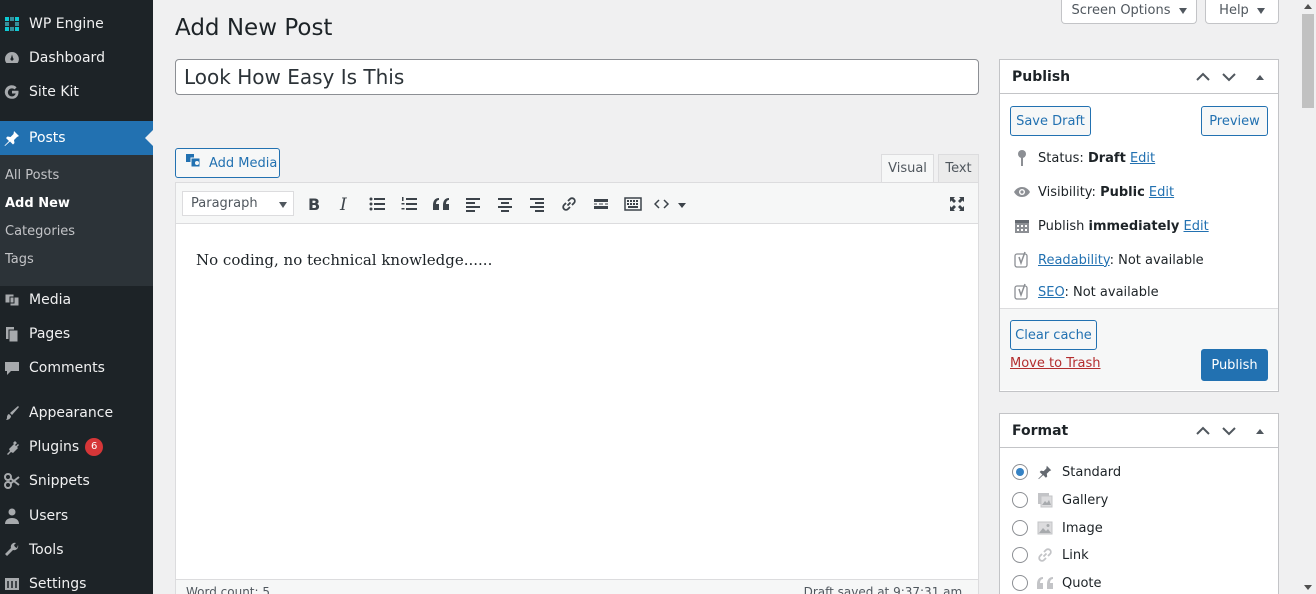  I want to click on edit-publish-time-link: Edit, so click(1196, 226).